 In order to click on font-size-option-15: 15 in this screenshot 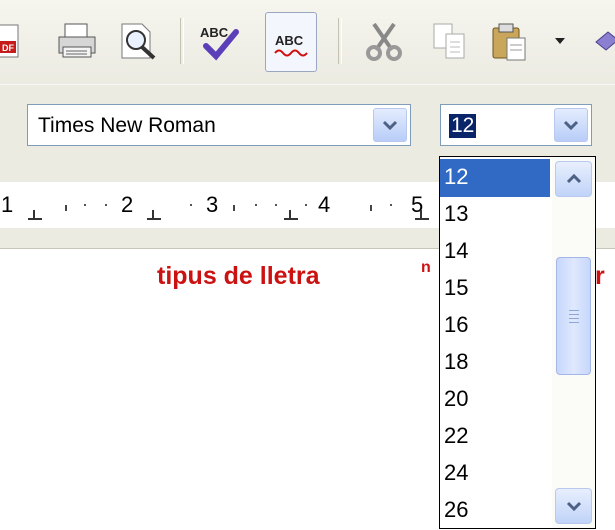, I will do `click(495, 289)`.